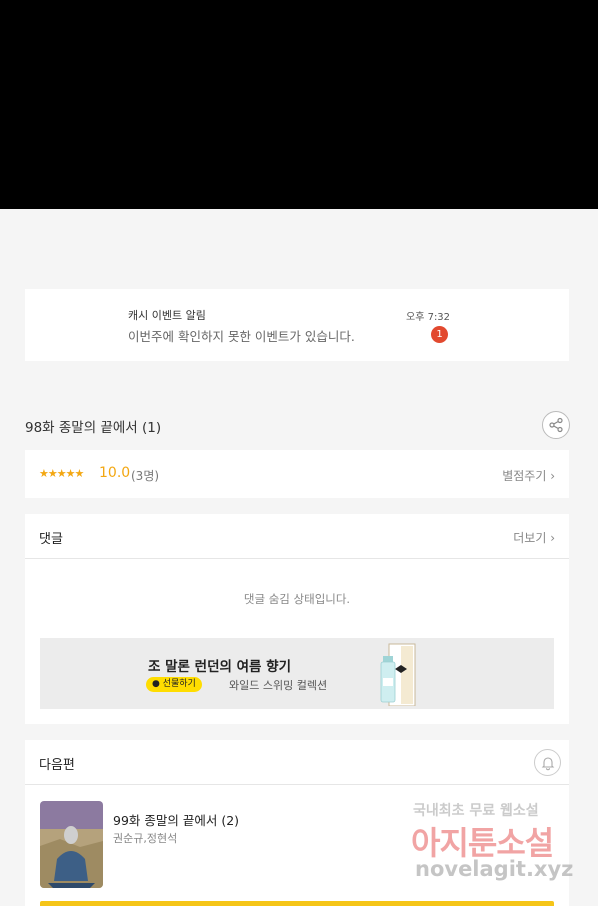 The image size is (598, 906). I want to click on notification-time: 오후 7:32, so click(428, 317).